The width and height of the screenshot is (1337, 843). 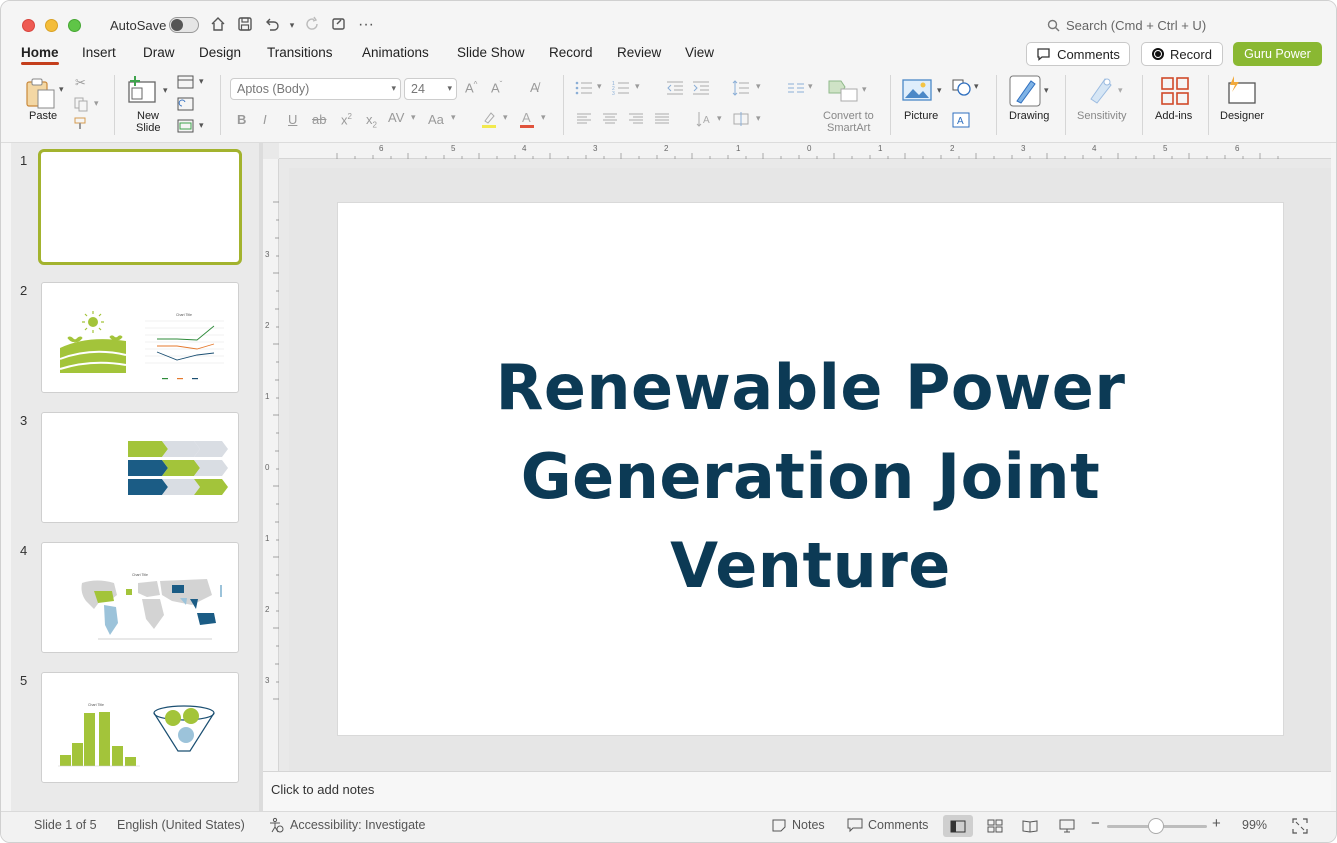 I want to click on home-icon, so click(x=218, y=25).